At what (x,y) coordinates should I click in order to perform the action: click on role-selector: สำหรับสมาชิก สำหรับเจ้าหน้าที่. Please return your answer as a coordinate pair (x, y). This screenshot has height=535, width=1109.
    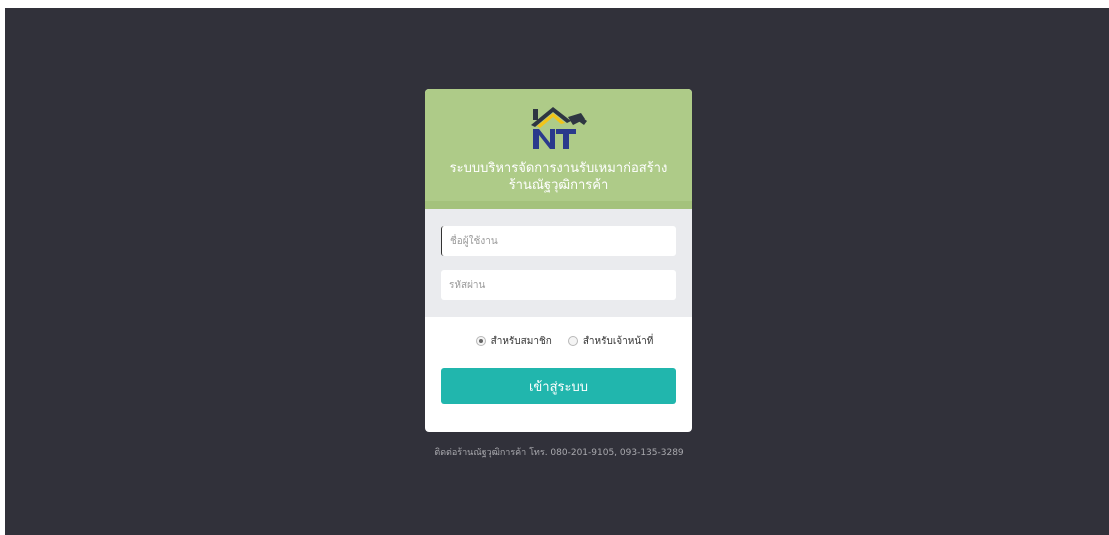
    Looking at the image, I should click on (558, 341).